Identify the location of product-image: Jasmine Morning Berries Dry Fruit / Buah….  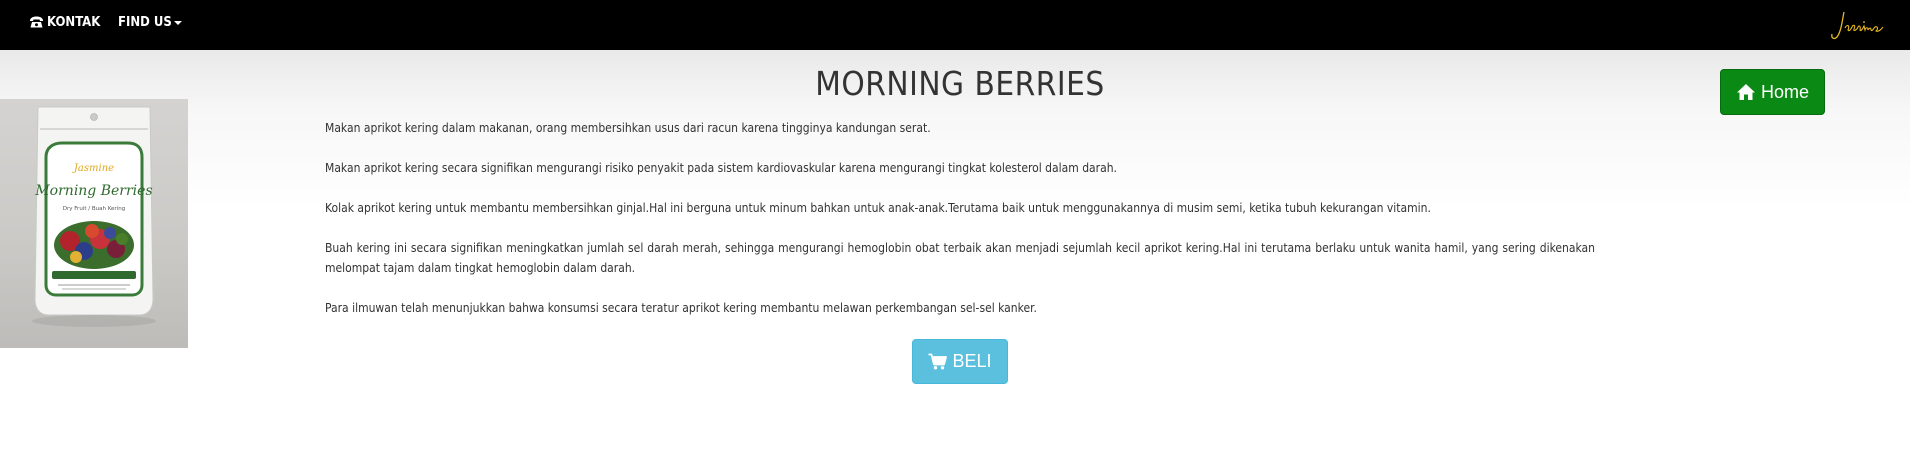
(94, 223).